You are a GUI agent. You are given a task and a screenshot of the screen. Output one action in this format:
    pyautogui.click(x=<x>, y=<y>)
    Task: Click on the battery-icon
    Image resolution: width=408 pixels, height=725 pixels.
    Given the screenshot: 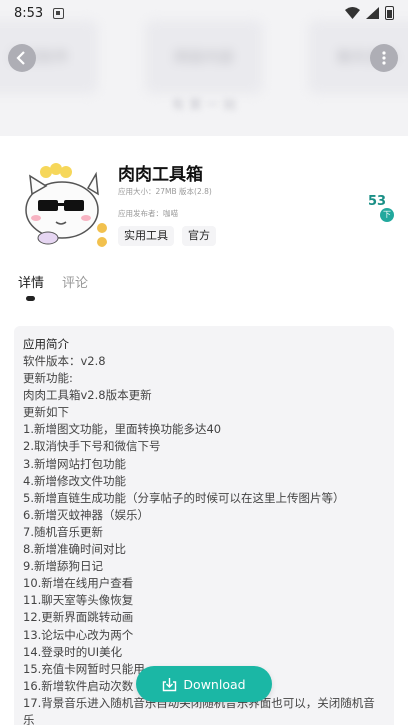 What is the action you would take?
    pyautogui.click(x=389, y=13)
    